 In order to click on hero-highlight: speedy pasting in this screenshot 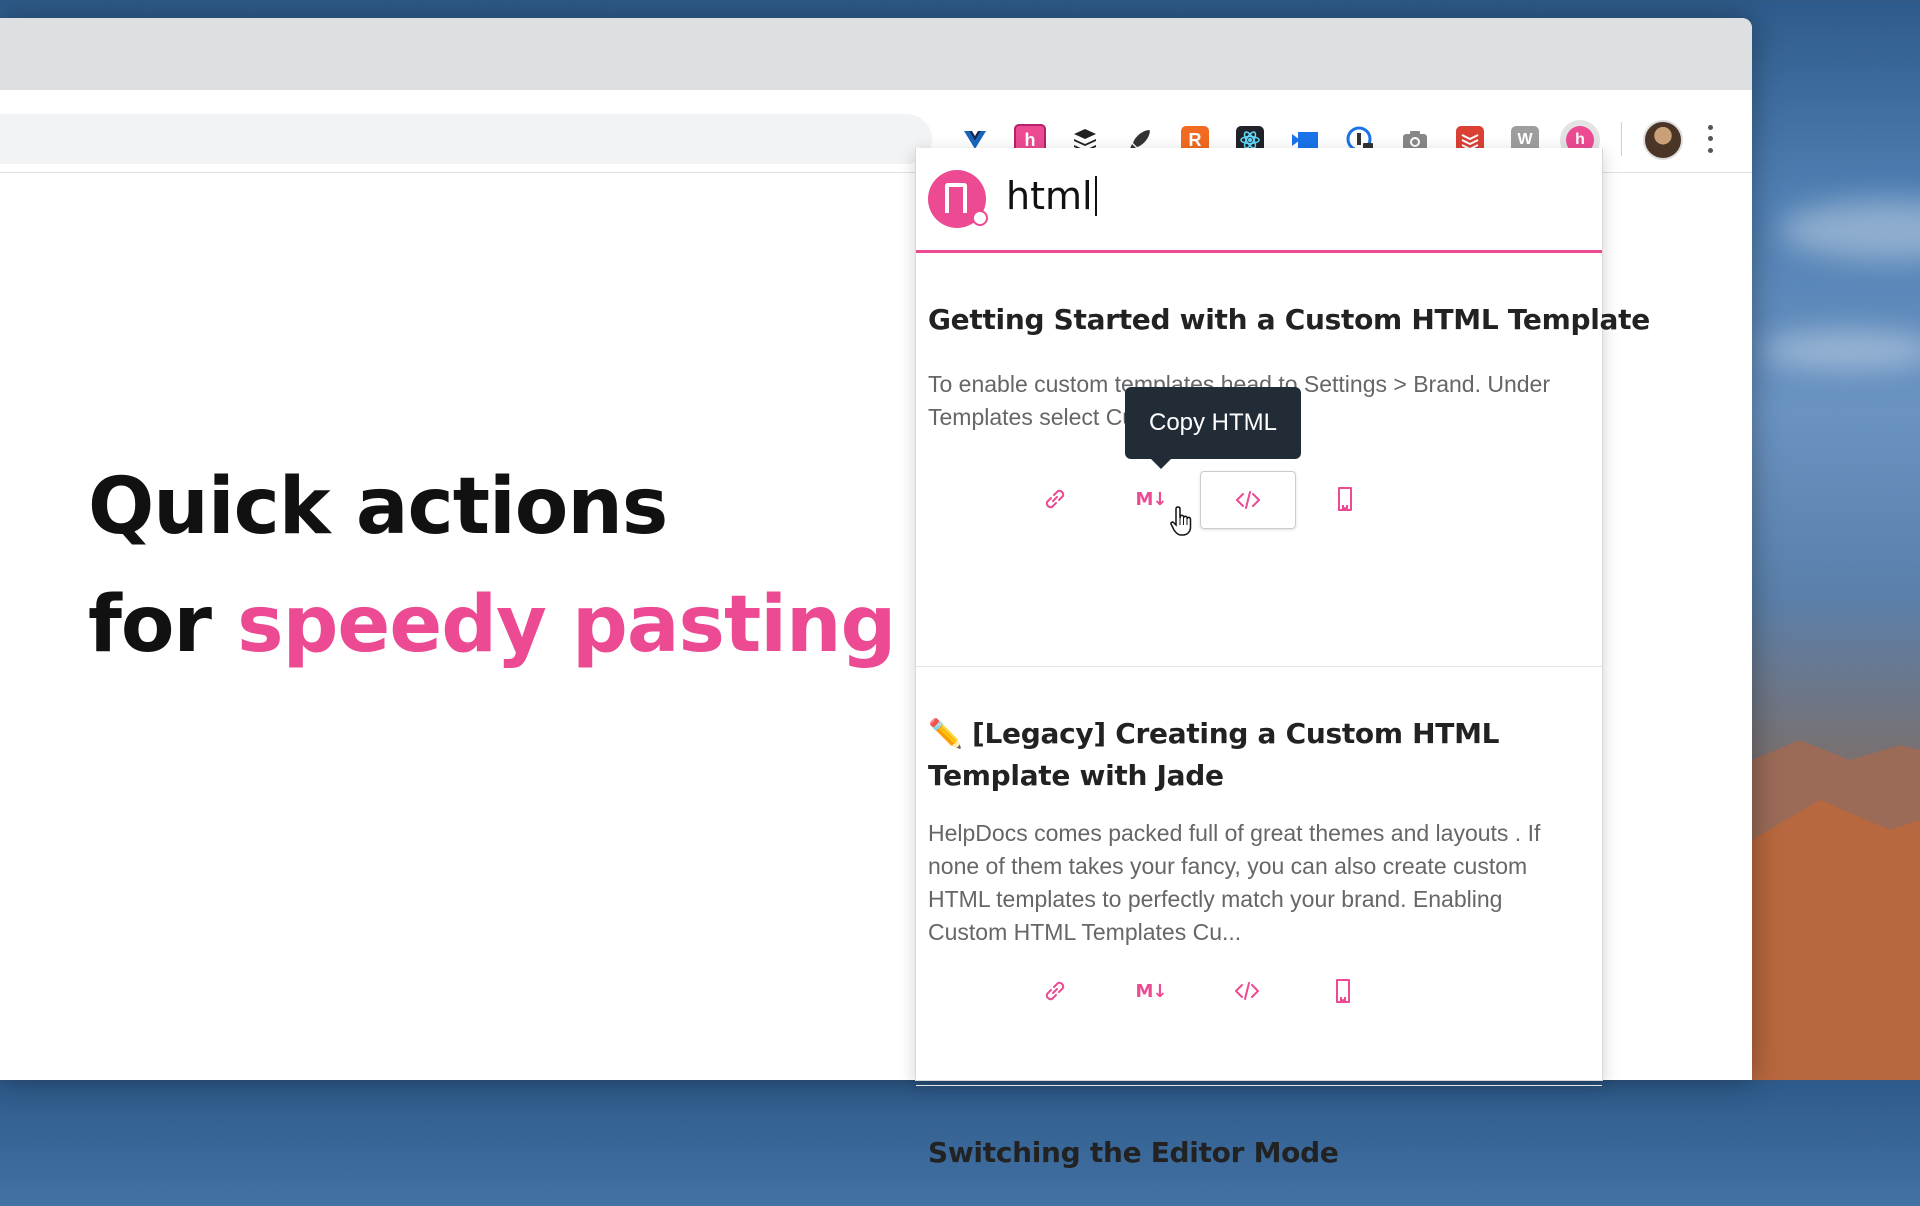, I will do `click(566, 625)`.